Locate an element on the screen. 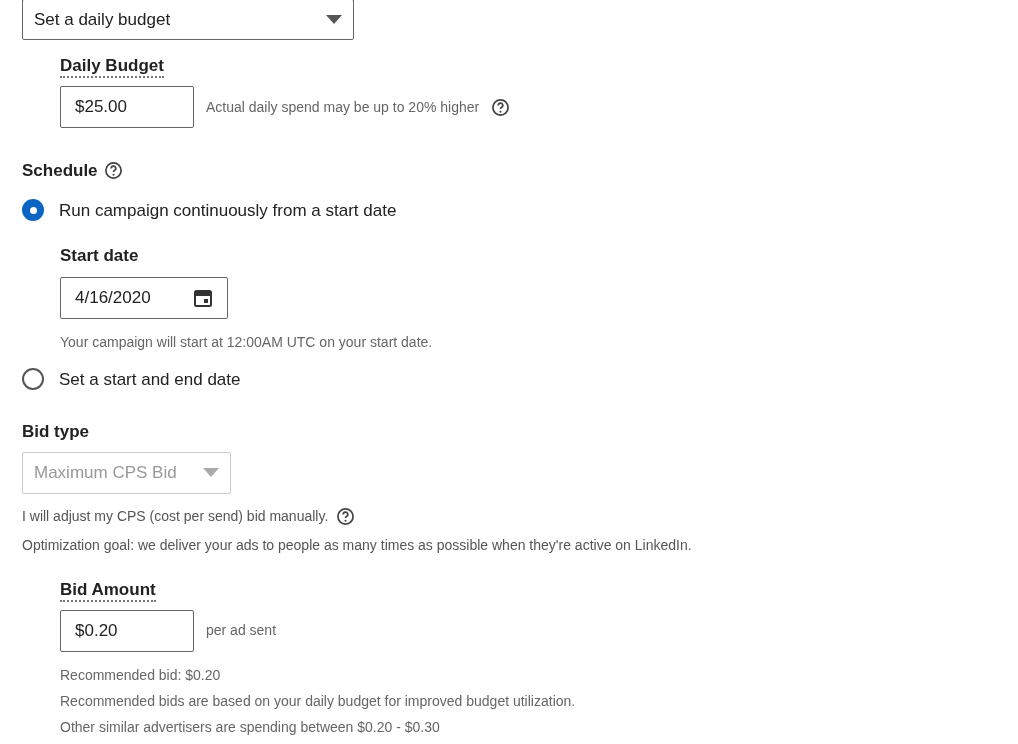 The height and width of the screenshot is (744, 1018). hint-text: Actual daily spend may be up to 20% higher is located at coordinates (343, 107).